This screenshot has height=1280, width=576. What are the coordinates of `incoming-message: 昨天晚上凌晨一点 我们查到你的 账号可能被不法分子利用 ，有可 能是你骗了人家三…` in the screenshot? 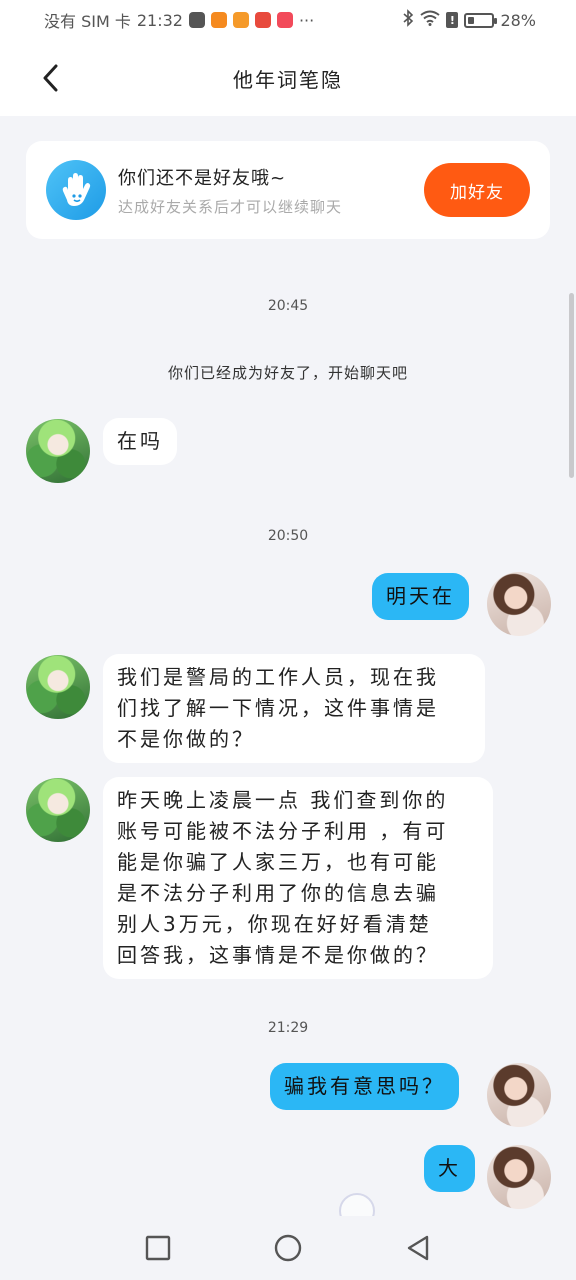 It's located at (298, 878).